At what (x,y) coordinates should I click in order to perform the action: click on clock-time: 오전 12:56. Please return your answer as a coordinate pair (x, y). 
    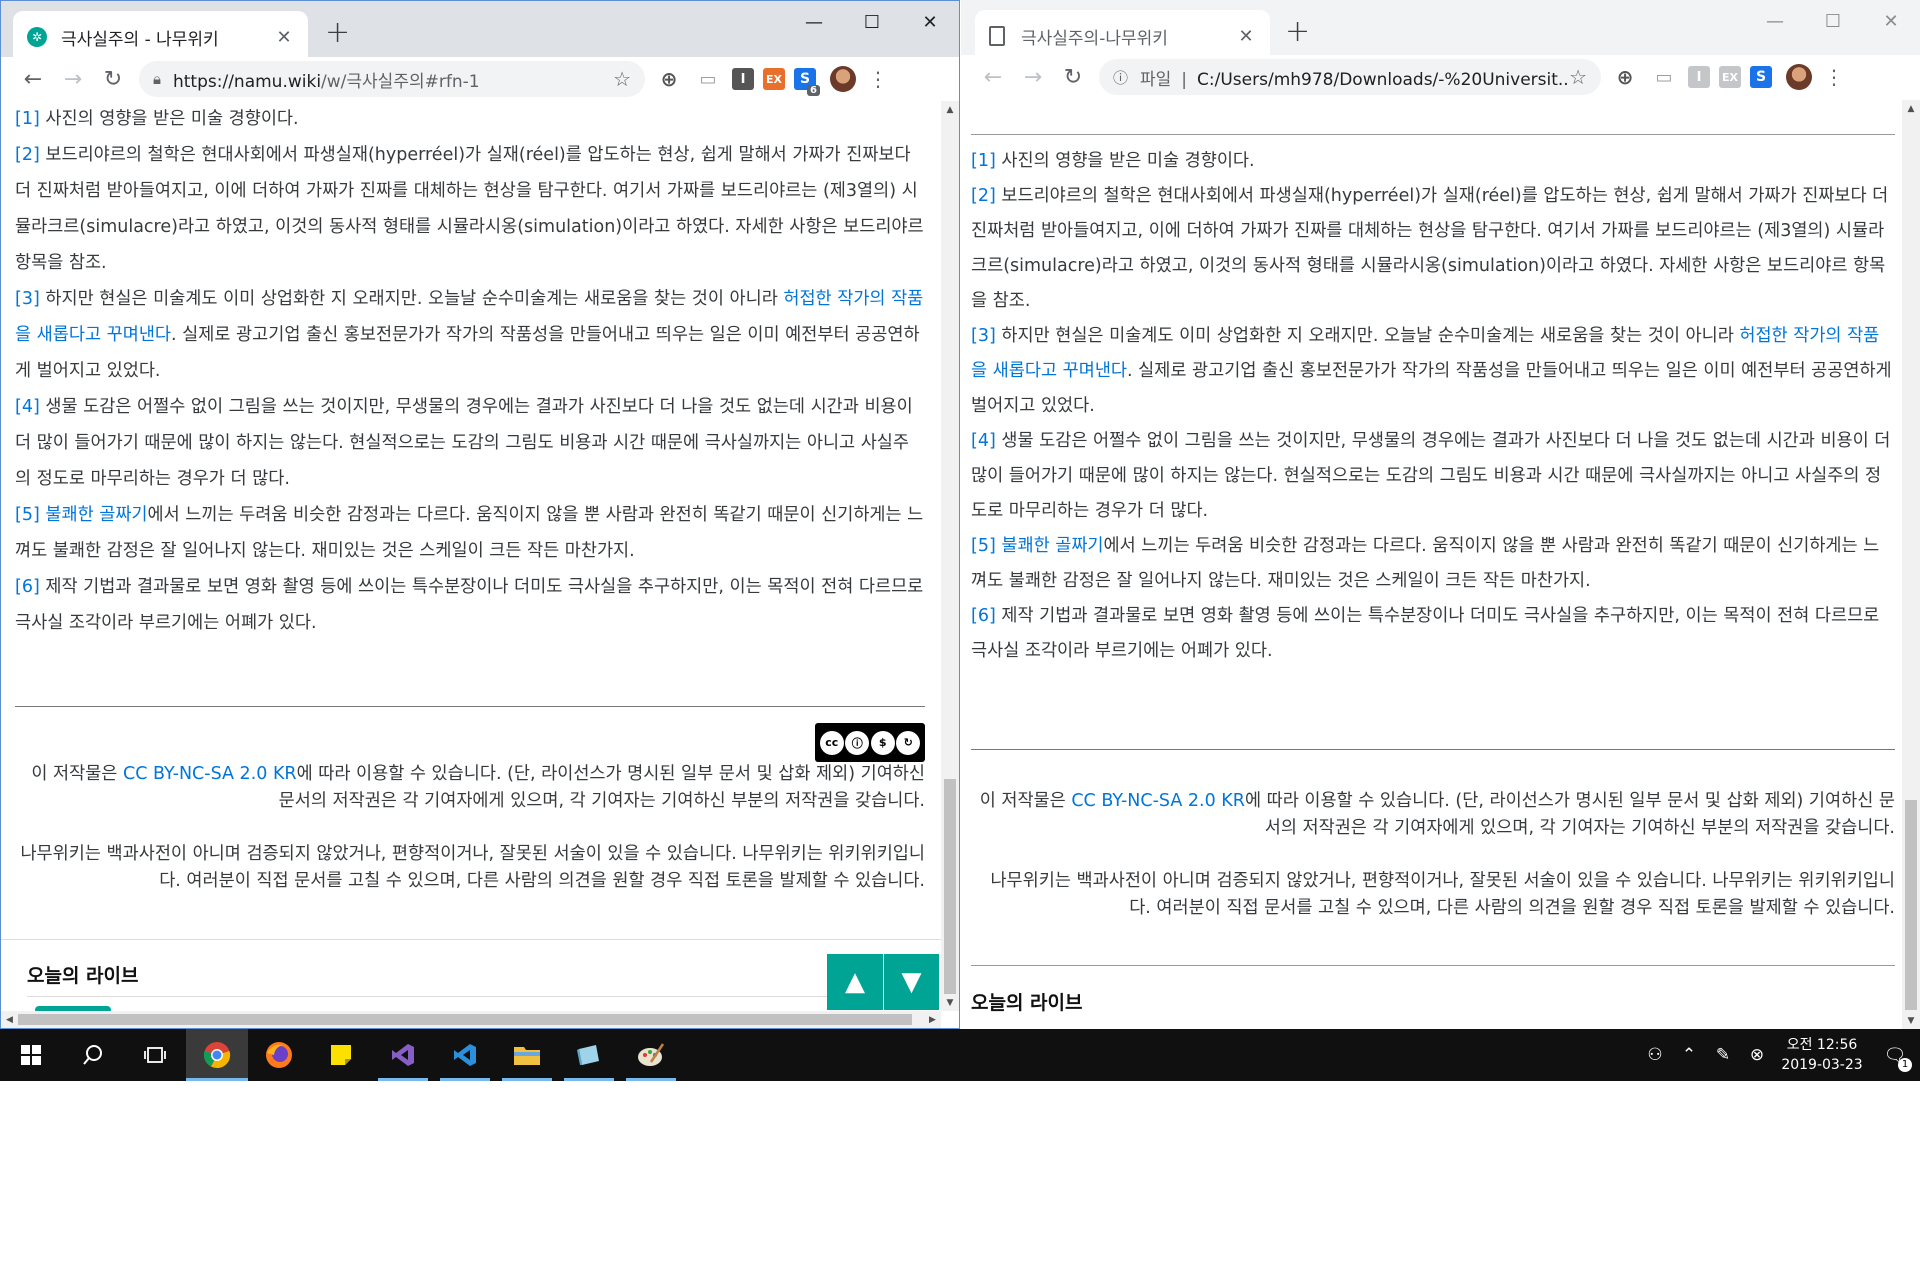
    Looking at the image, I should click on (1822, 1045).